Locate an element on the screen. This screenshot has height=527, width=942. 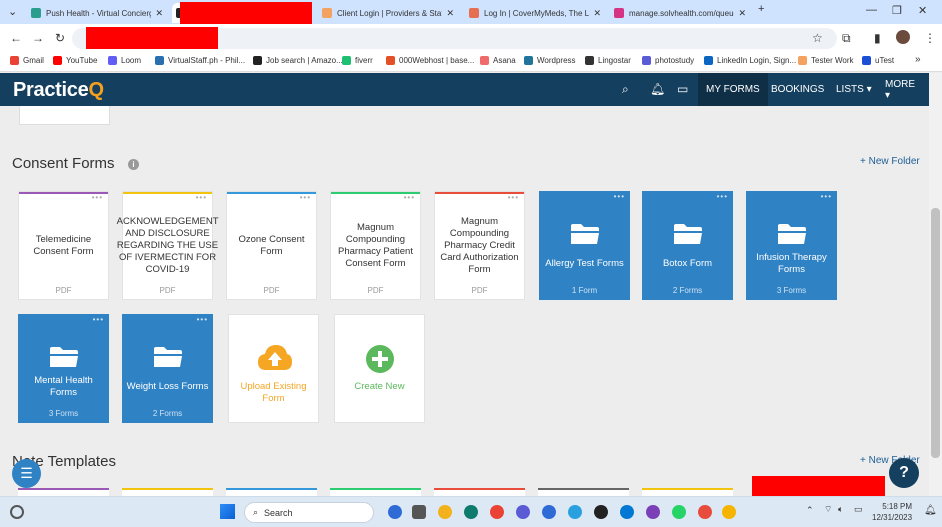
page-scrollbar is located at coordinates (935, 284).